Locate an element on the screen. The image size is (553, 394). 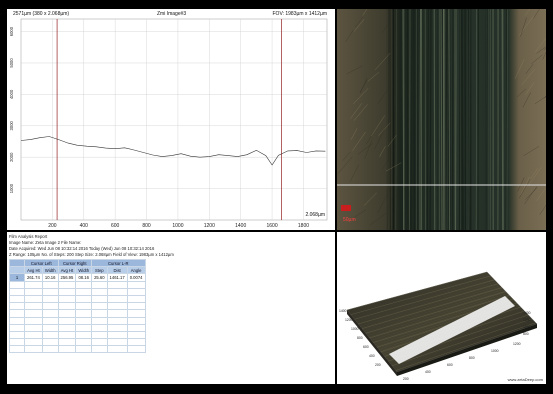
chart-header-left: 2571µm (380 x 2.068µm) is located at coordinates (41, 14).